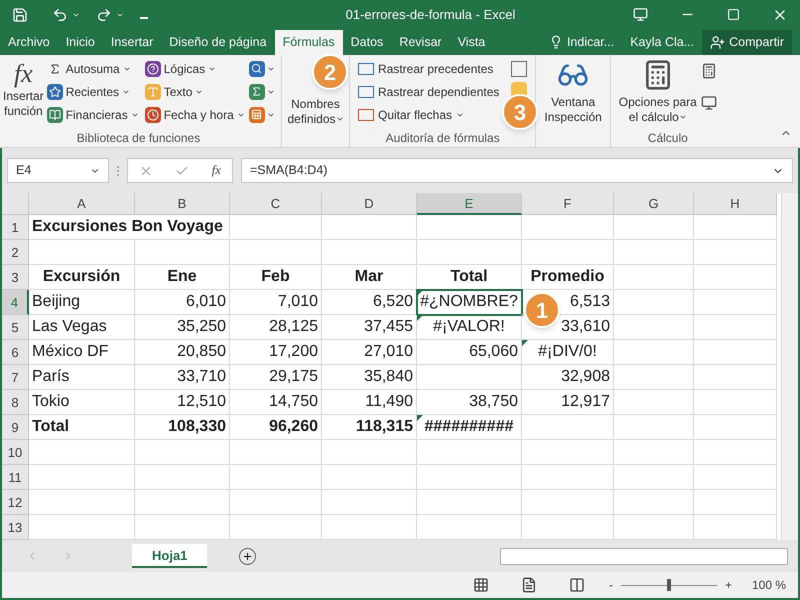 This screenshot has height=600, width=800. I want to click on table-cell: Las Vegas, so click(82, 327).